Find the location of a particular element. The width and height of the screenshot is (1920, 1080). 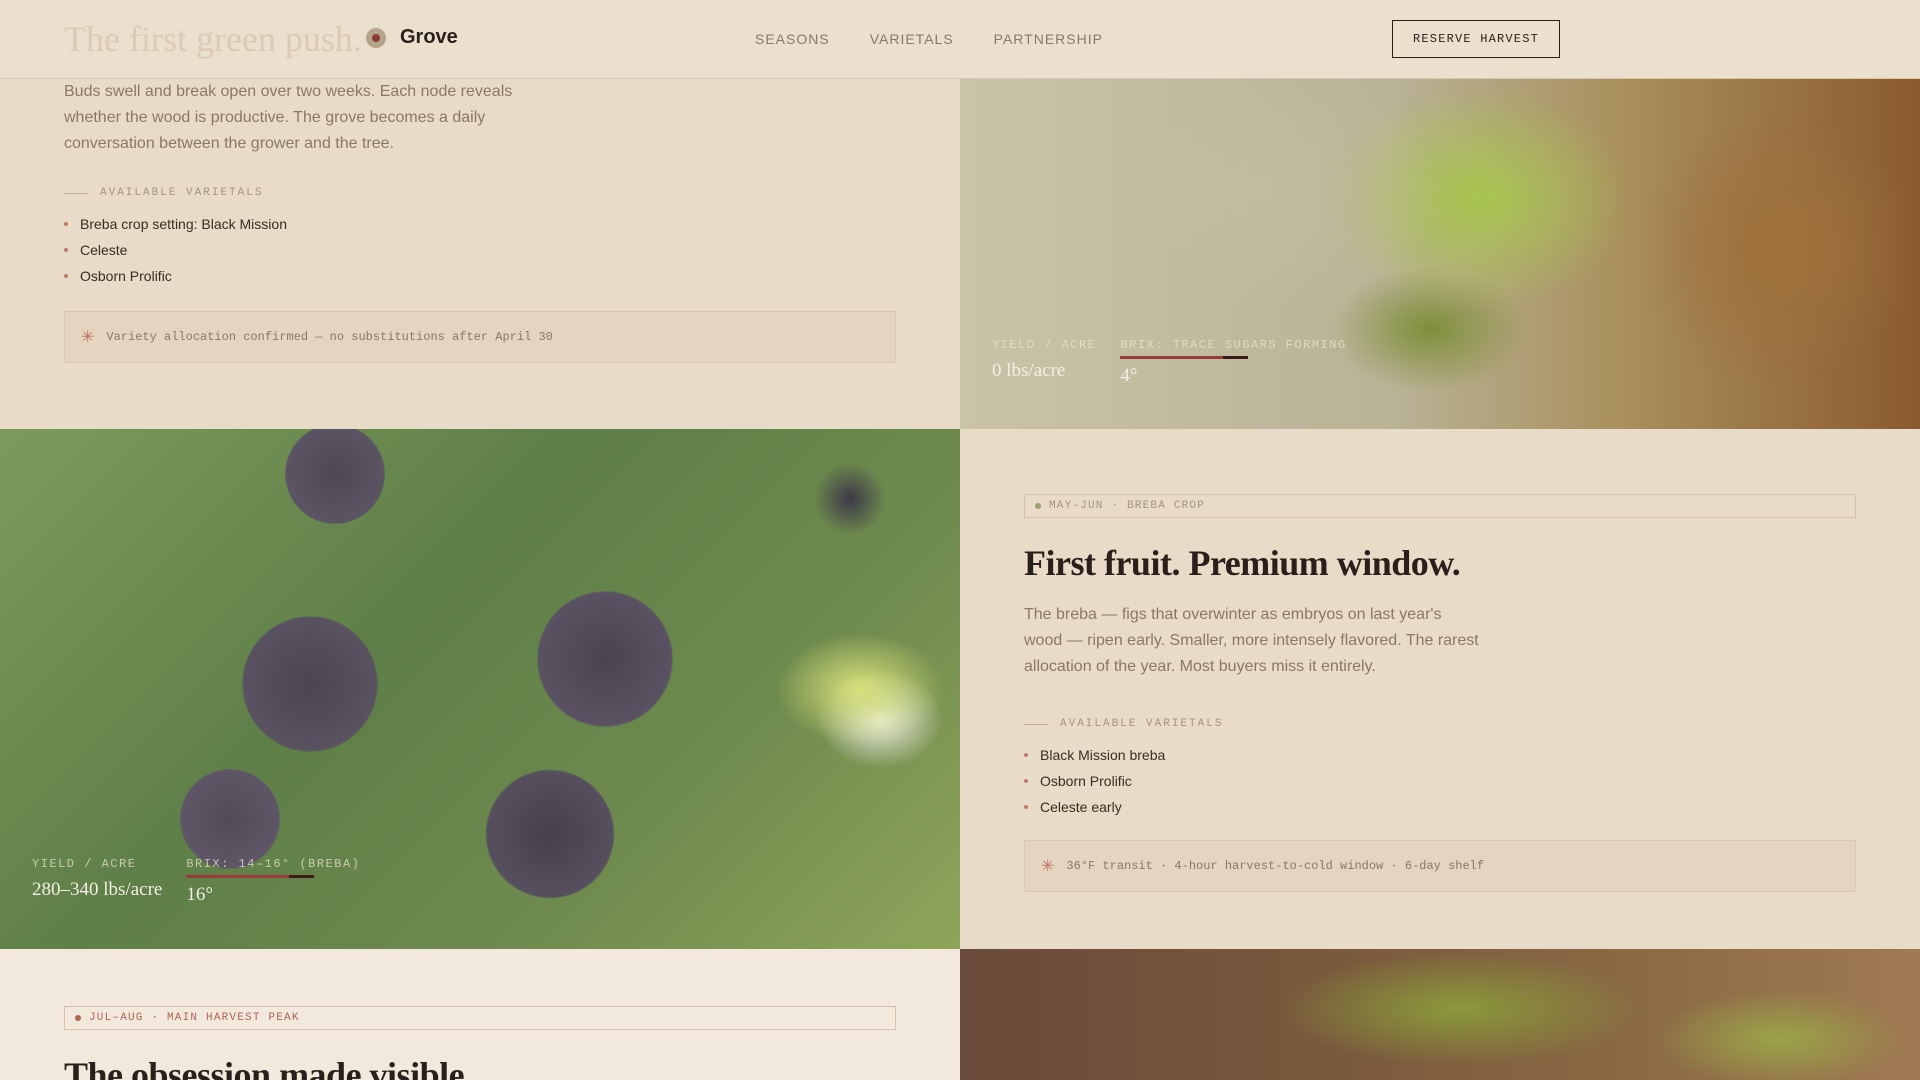

breba-varietals-label: AVAILABLE VARIETALS is located at coordinates (1472, 724).